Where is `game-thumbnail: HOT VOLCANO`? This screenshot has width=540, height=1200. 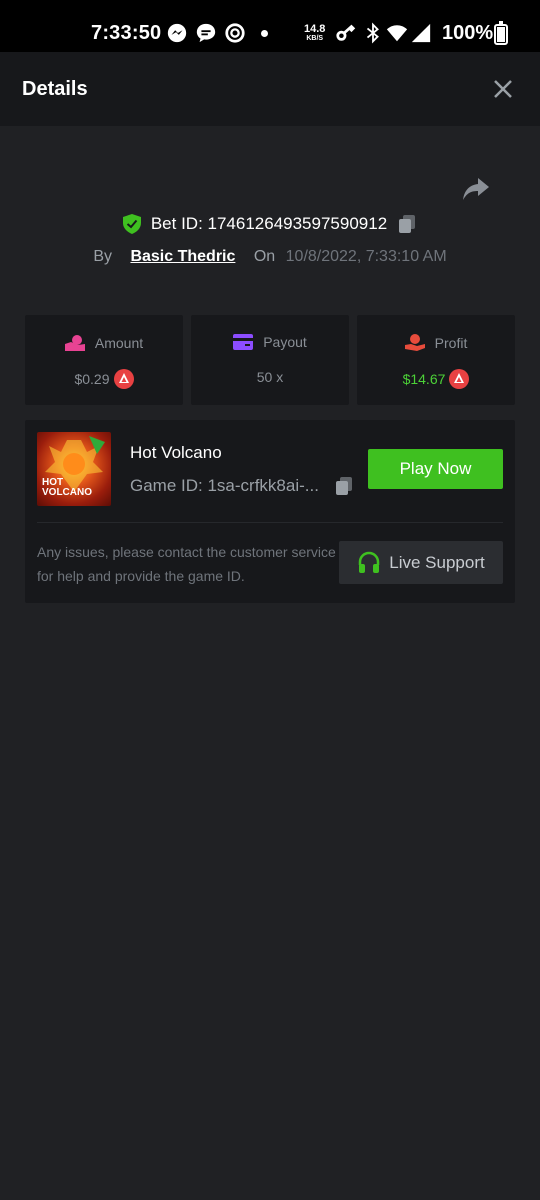
game-thumbnail: HOT VOLCANO is located at coordinates (74, 469).